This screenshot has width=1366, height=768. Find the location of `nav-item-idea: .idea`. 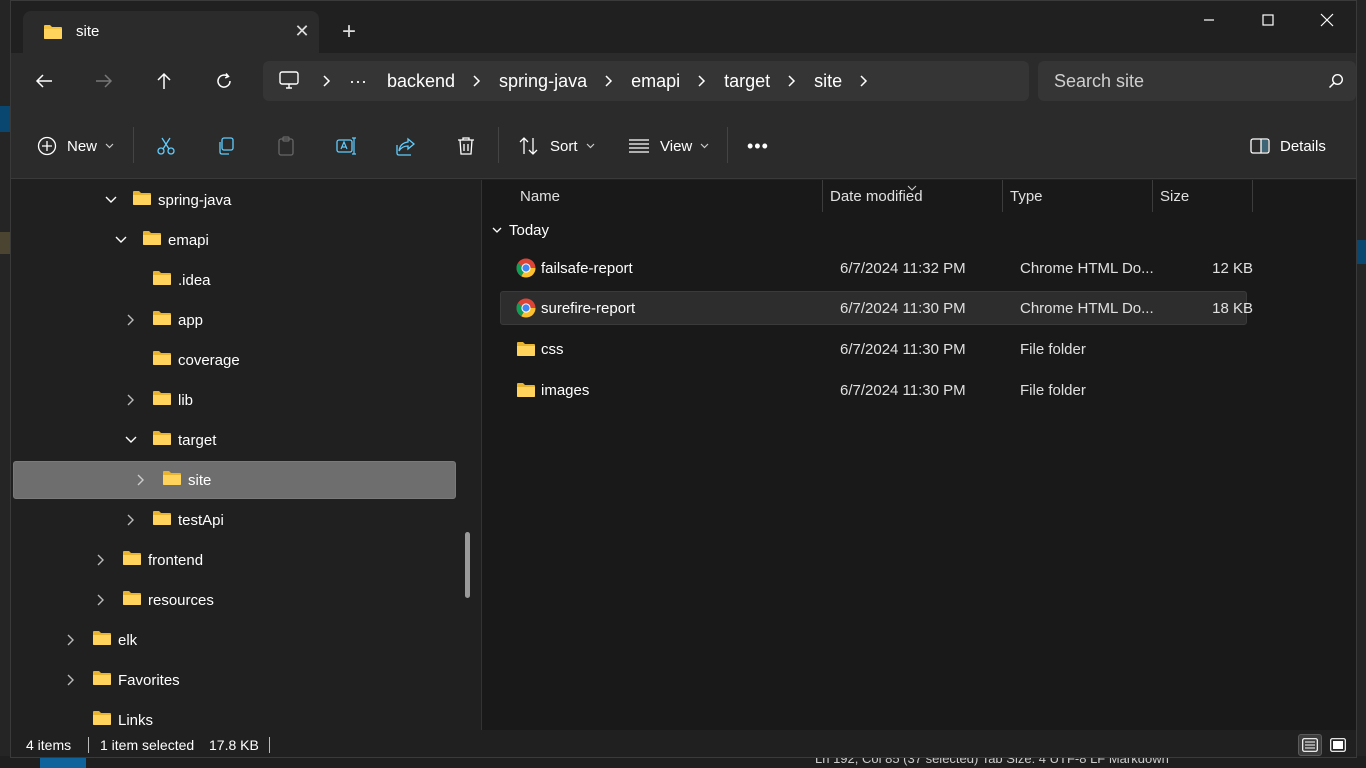

nav-item-idea: .idea is located at coordinates (167, 280).